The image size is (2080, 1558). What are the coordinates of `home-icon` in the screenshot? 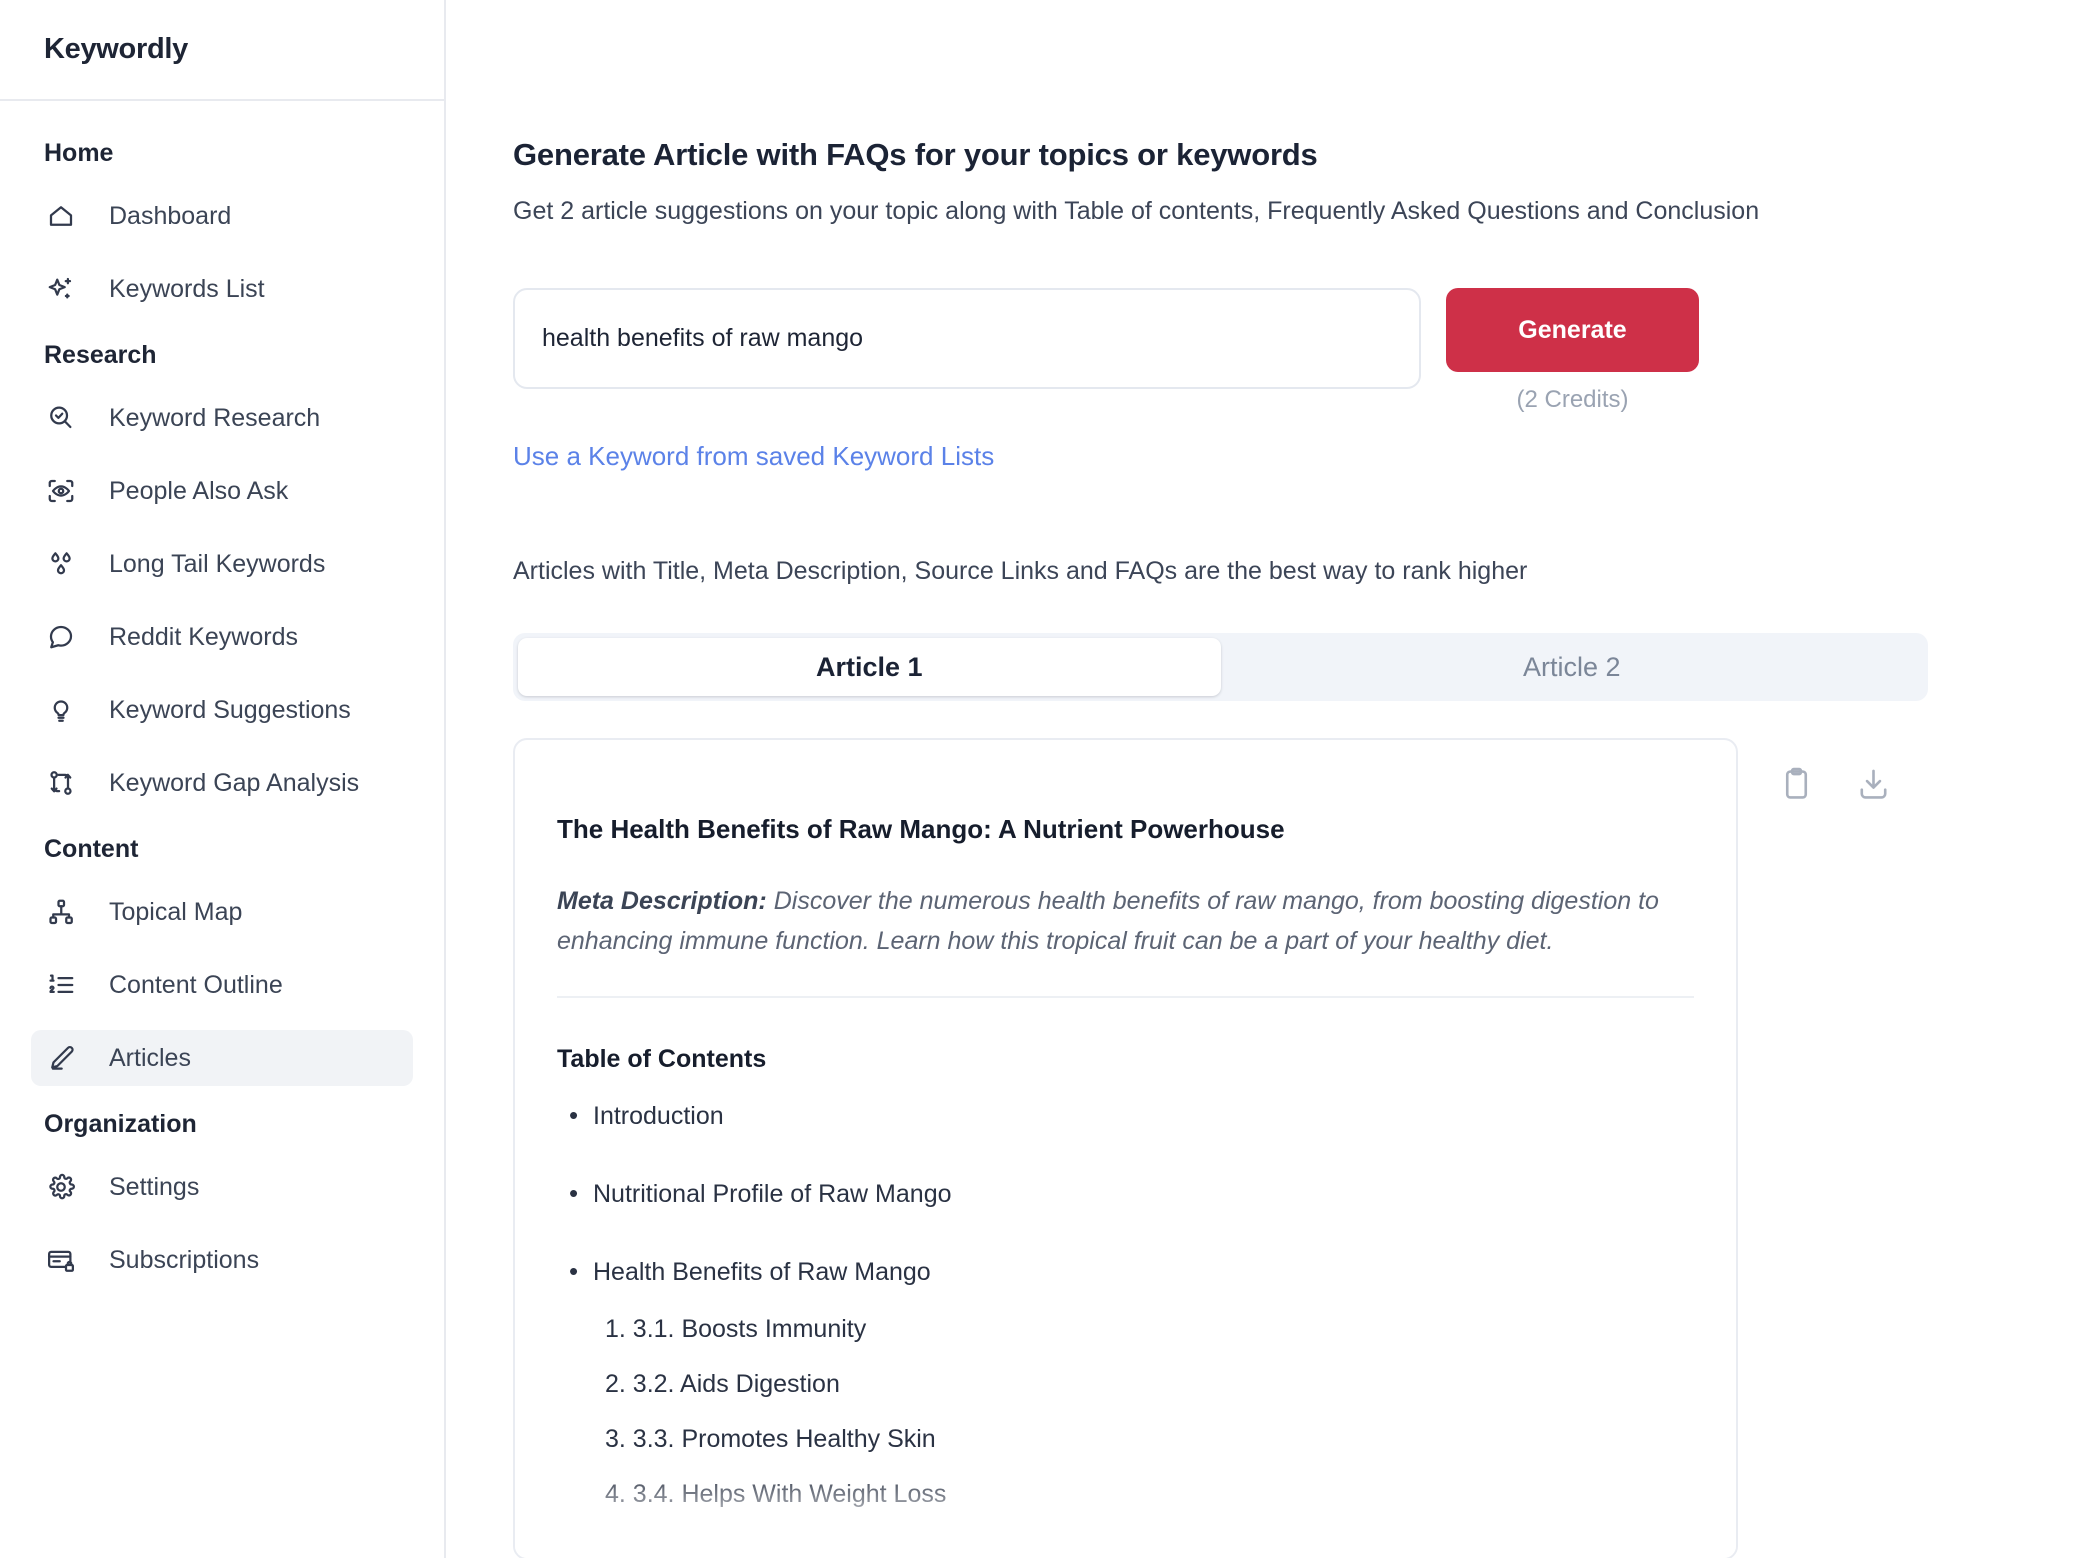 It's located at (61, 216).